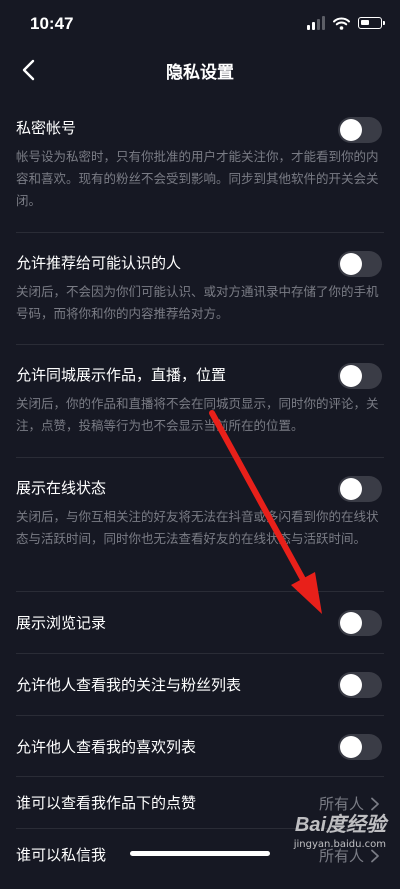 Image resolution: width=400 pixels, height=889 pixels. Describe the element at coordinates (360, 376) in the screenshot. I see `nearby-display-toggle` at that location.